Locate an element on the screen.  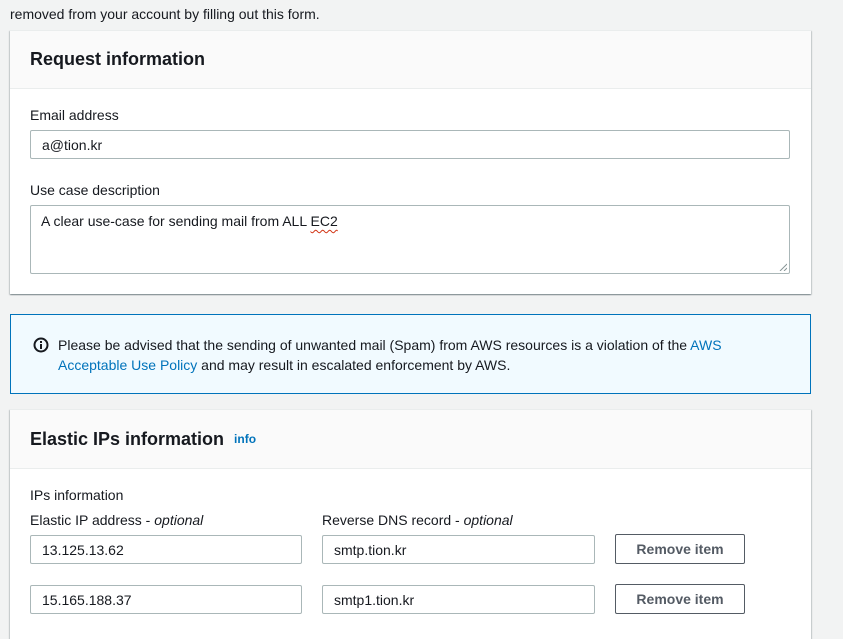
elastic-panel-header: Elastic IPs information info is located at coordinates (410, 439).